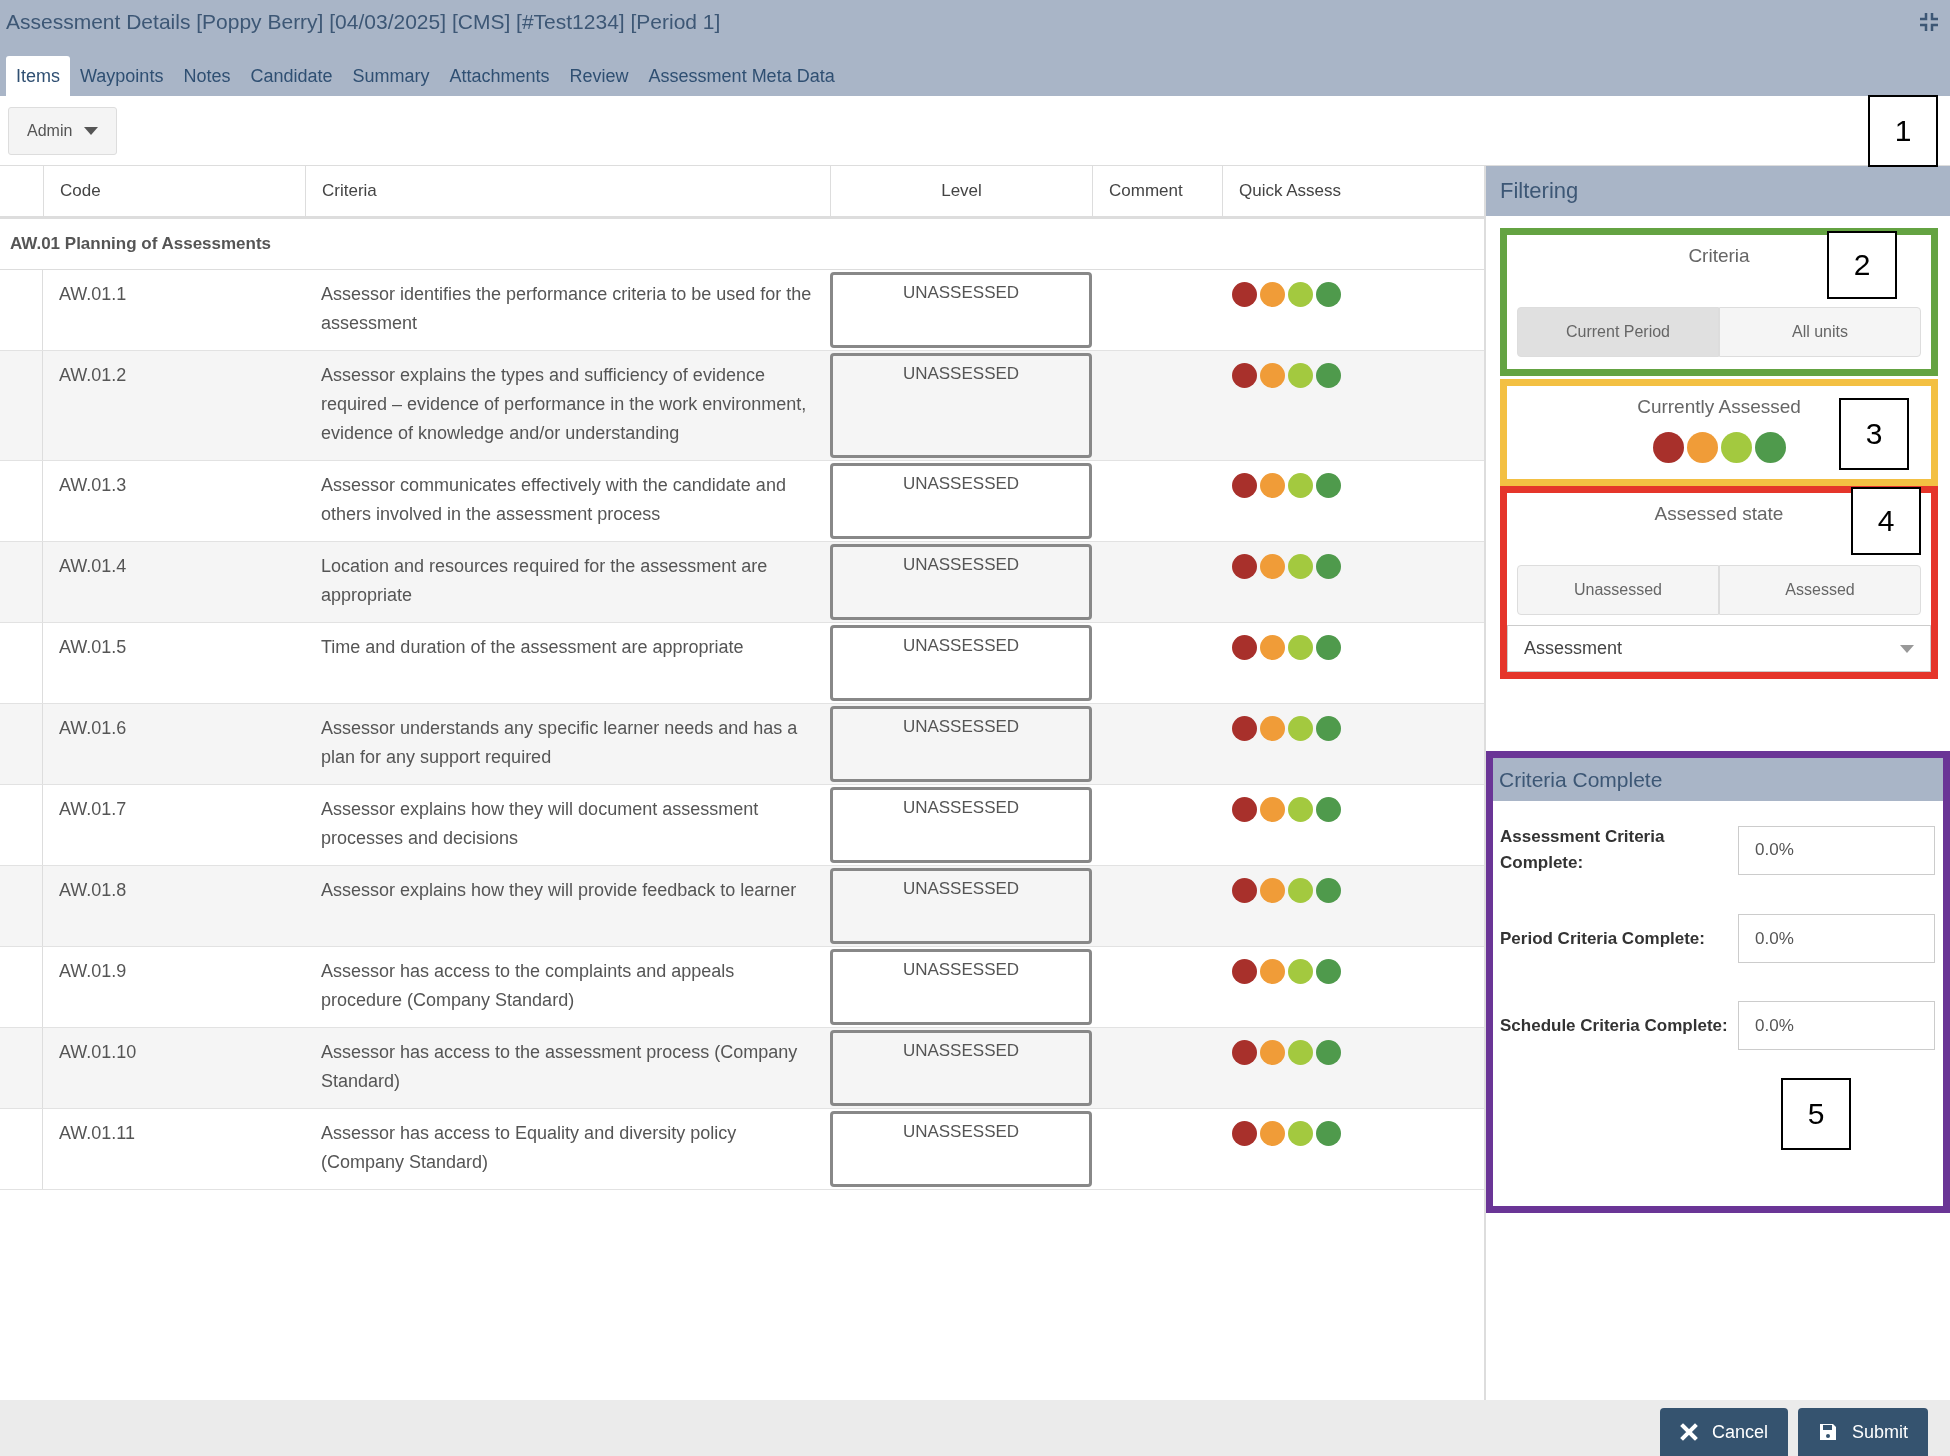 This screenshot has width=1950, height=1456. What do you see at coordinates (93, 566) in the screenshot?
I see `code-cell-text: AW.01.4` at bounding box center [93, 566].